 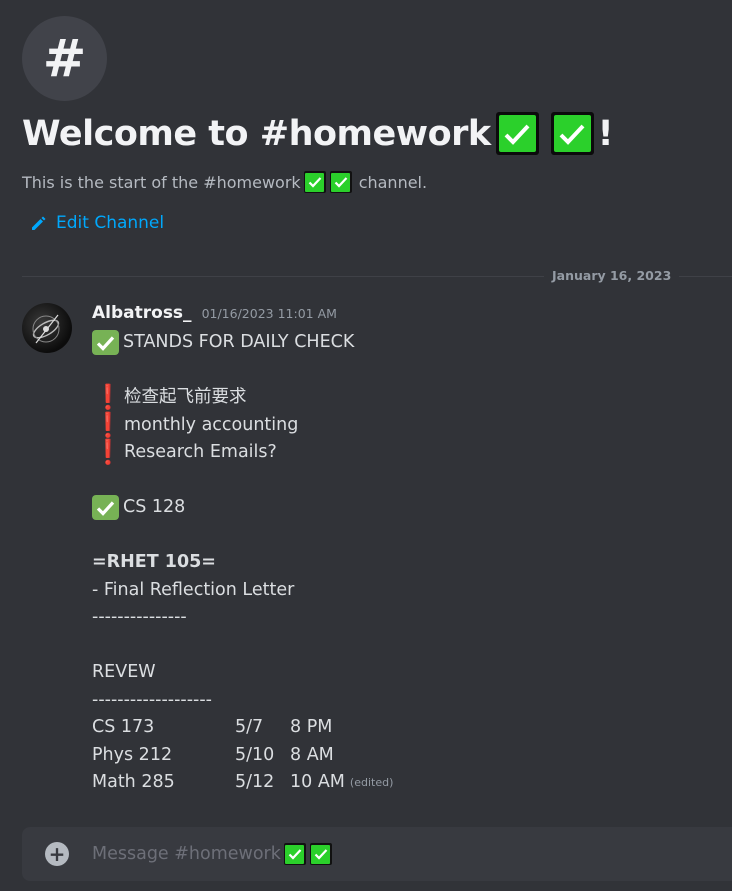 I want to click on rhet-item: - Final Reflection Letter, so click(x=193, y=589).